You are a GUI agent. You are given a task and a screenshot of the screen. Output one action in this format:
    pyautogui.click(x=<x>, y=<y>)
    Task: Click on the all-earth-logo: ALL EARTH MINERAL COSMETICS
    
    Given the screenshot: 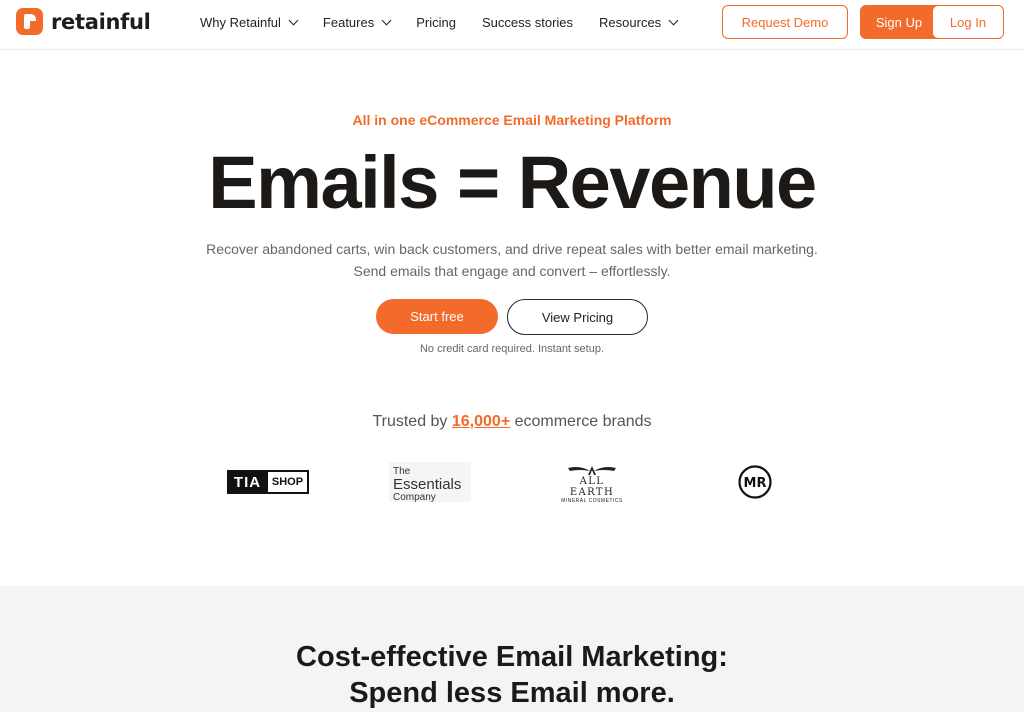 What is the action you would take?
    pyautogui.click(x=592, y=484)
    